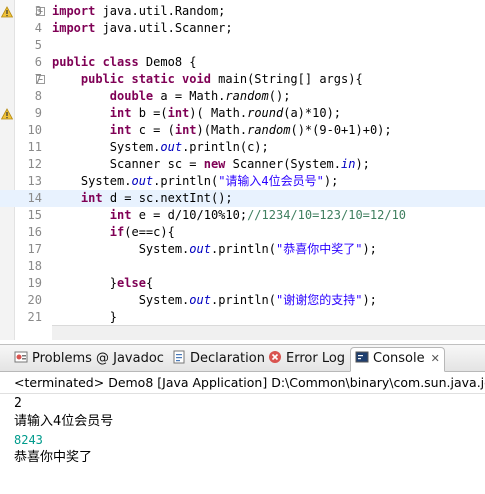 Image resolution: width=485 pixels, height=494 pixels. What do you see at coordinates (242, 45) in the screenshot?
I see `code-line: 5` at bounding box center [242, 45].